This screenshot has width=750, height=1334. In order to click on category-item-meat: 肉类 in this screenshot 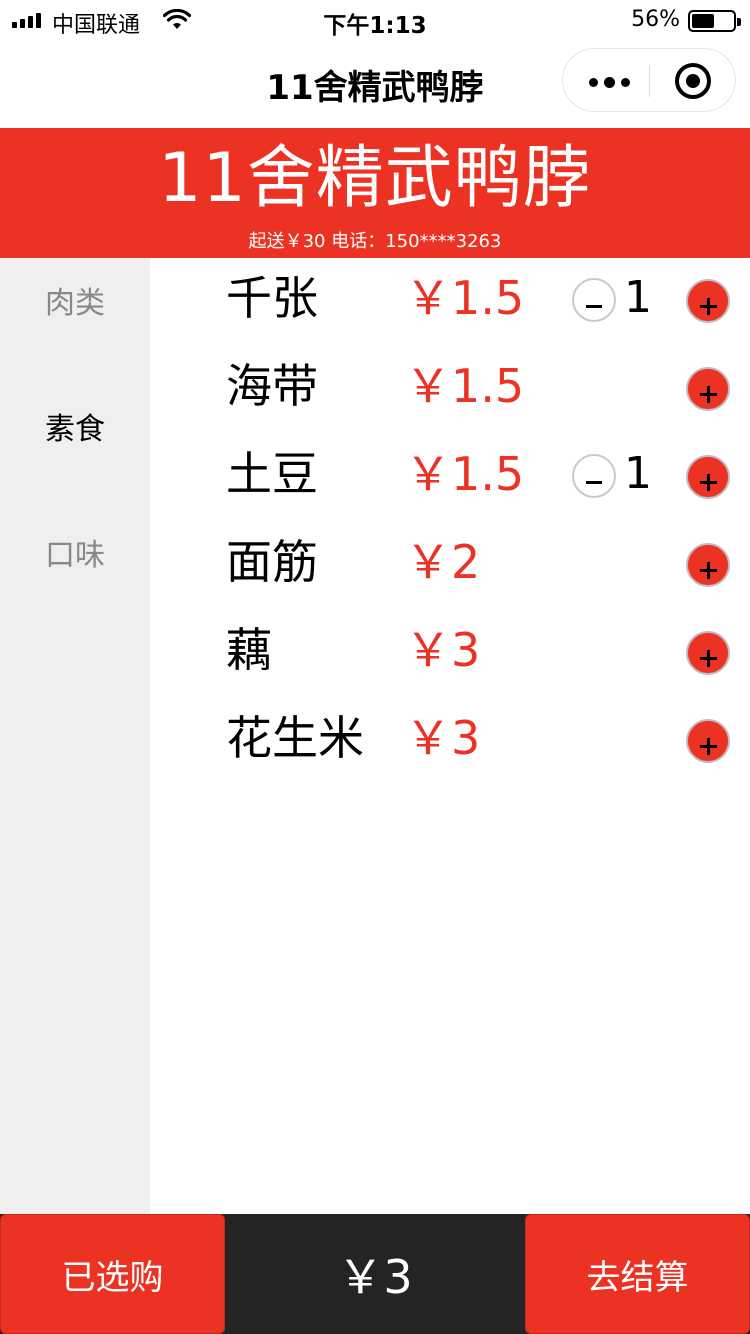, I will do `click(75, 300)`.